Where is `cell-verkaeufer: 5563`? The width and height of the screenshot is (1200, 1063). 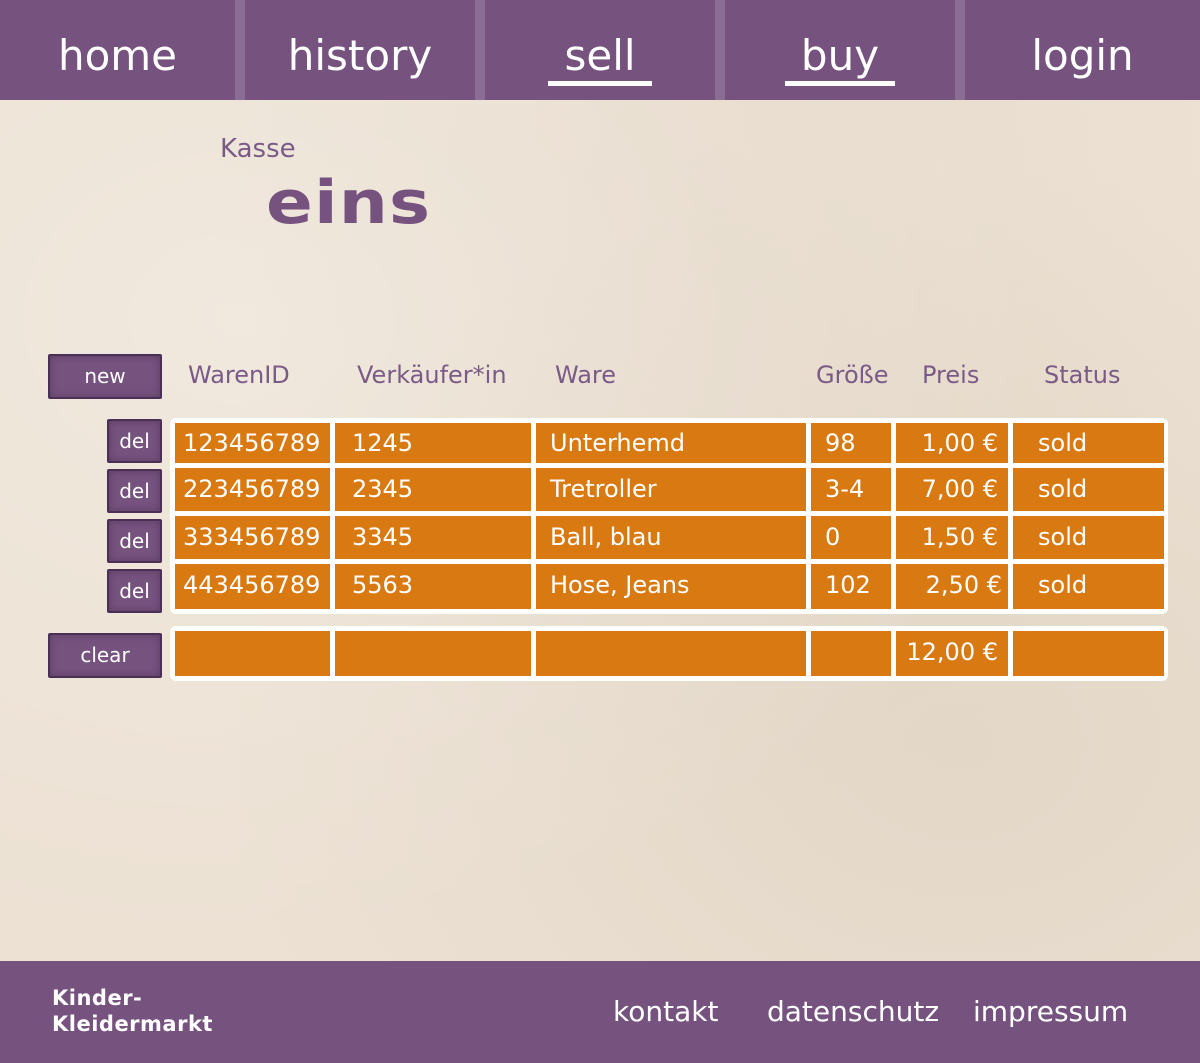
cell-verkaeufer: 5563 is located at coordinates (433, 586).